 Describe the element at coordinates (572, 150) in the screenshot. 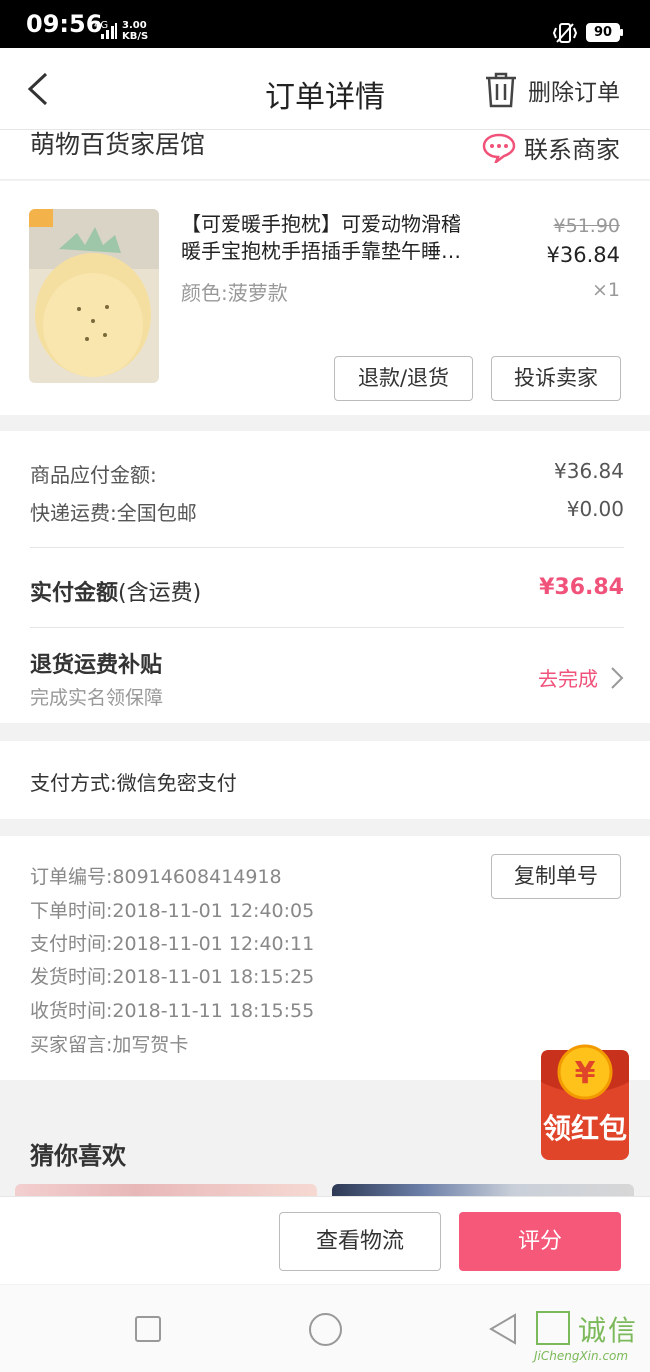

I see `contact-seller-label: 联系商家` at that location.